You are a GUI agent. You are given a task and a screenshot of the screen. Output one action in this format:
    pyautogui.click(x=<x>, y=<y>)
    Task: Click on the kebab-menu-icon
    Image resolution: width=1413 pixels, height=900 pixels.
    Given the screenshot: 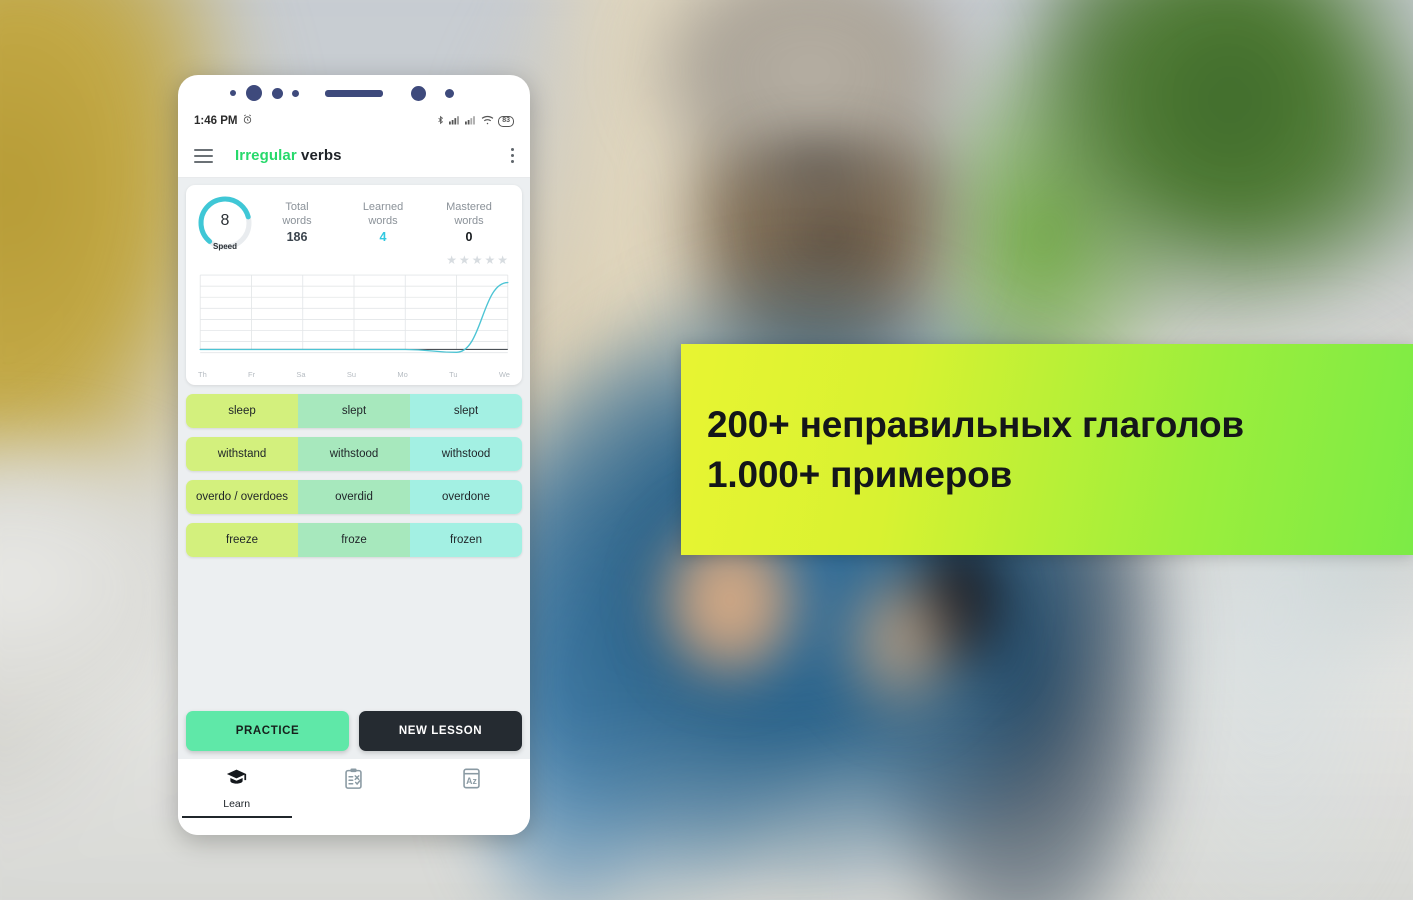 What is the action you would take?
    pyautogui.click(x=512, y=155)
    